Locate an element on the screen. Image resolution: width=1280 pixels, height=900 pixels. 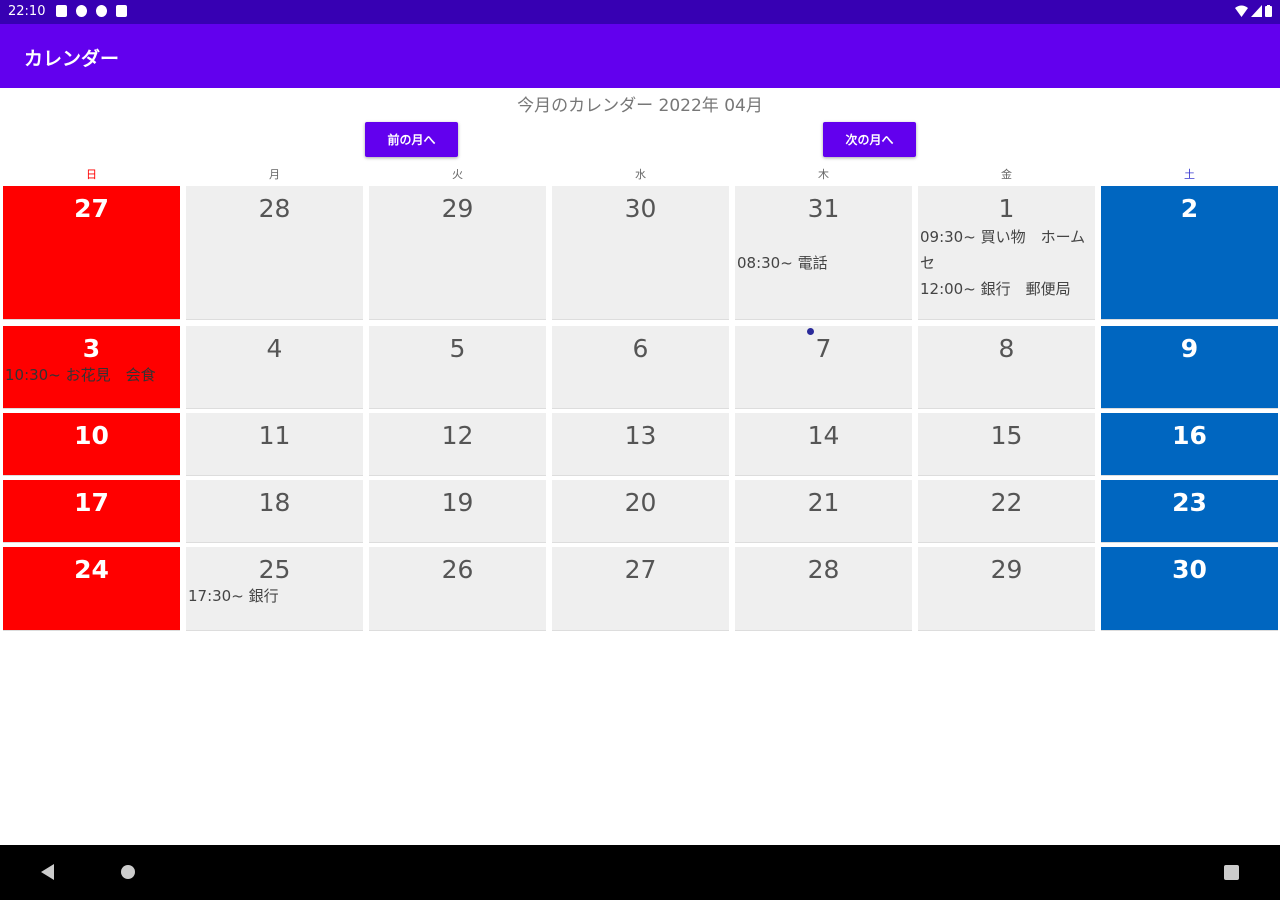
event-entry: 09:30~ 買い物 ホームセ is located at coordinates (1007, 250).